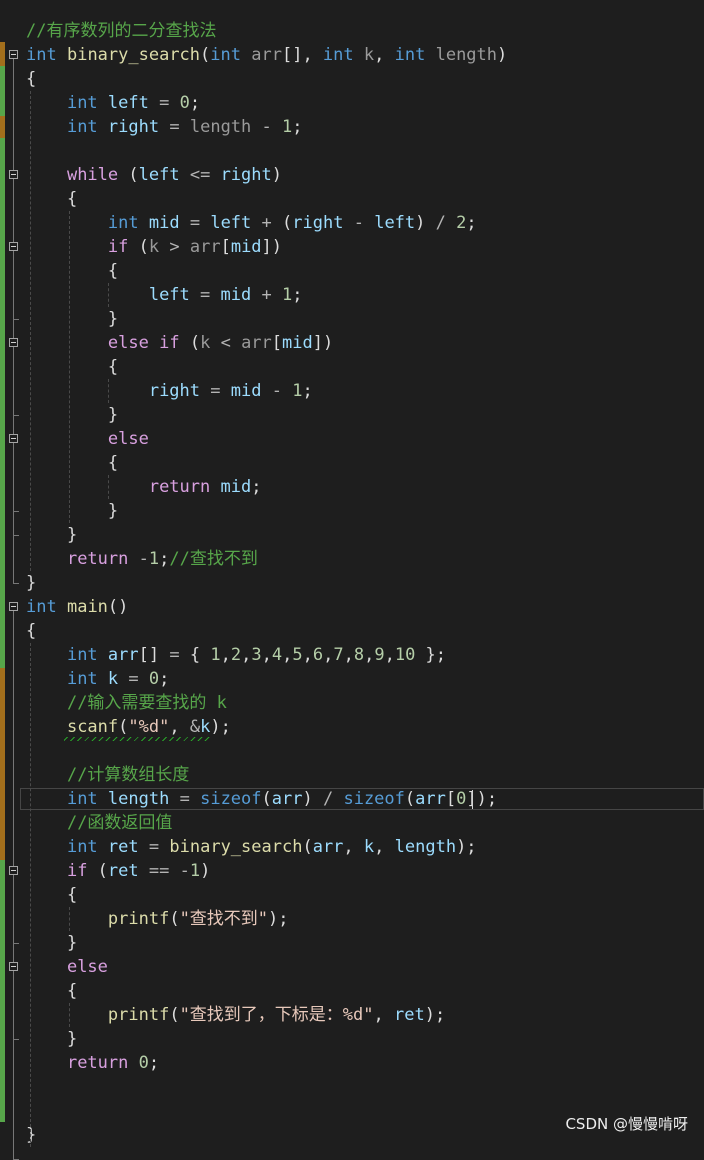 The image size is (704, 1160). I want to click on code-line: //有序数列的二分查找法, so click(352, 31).